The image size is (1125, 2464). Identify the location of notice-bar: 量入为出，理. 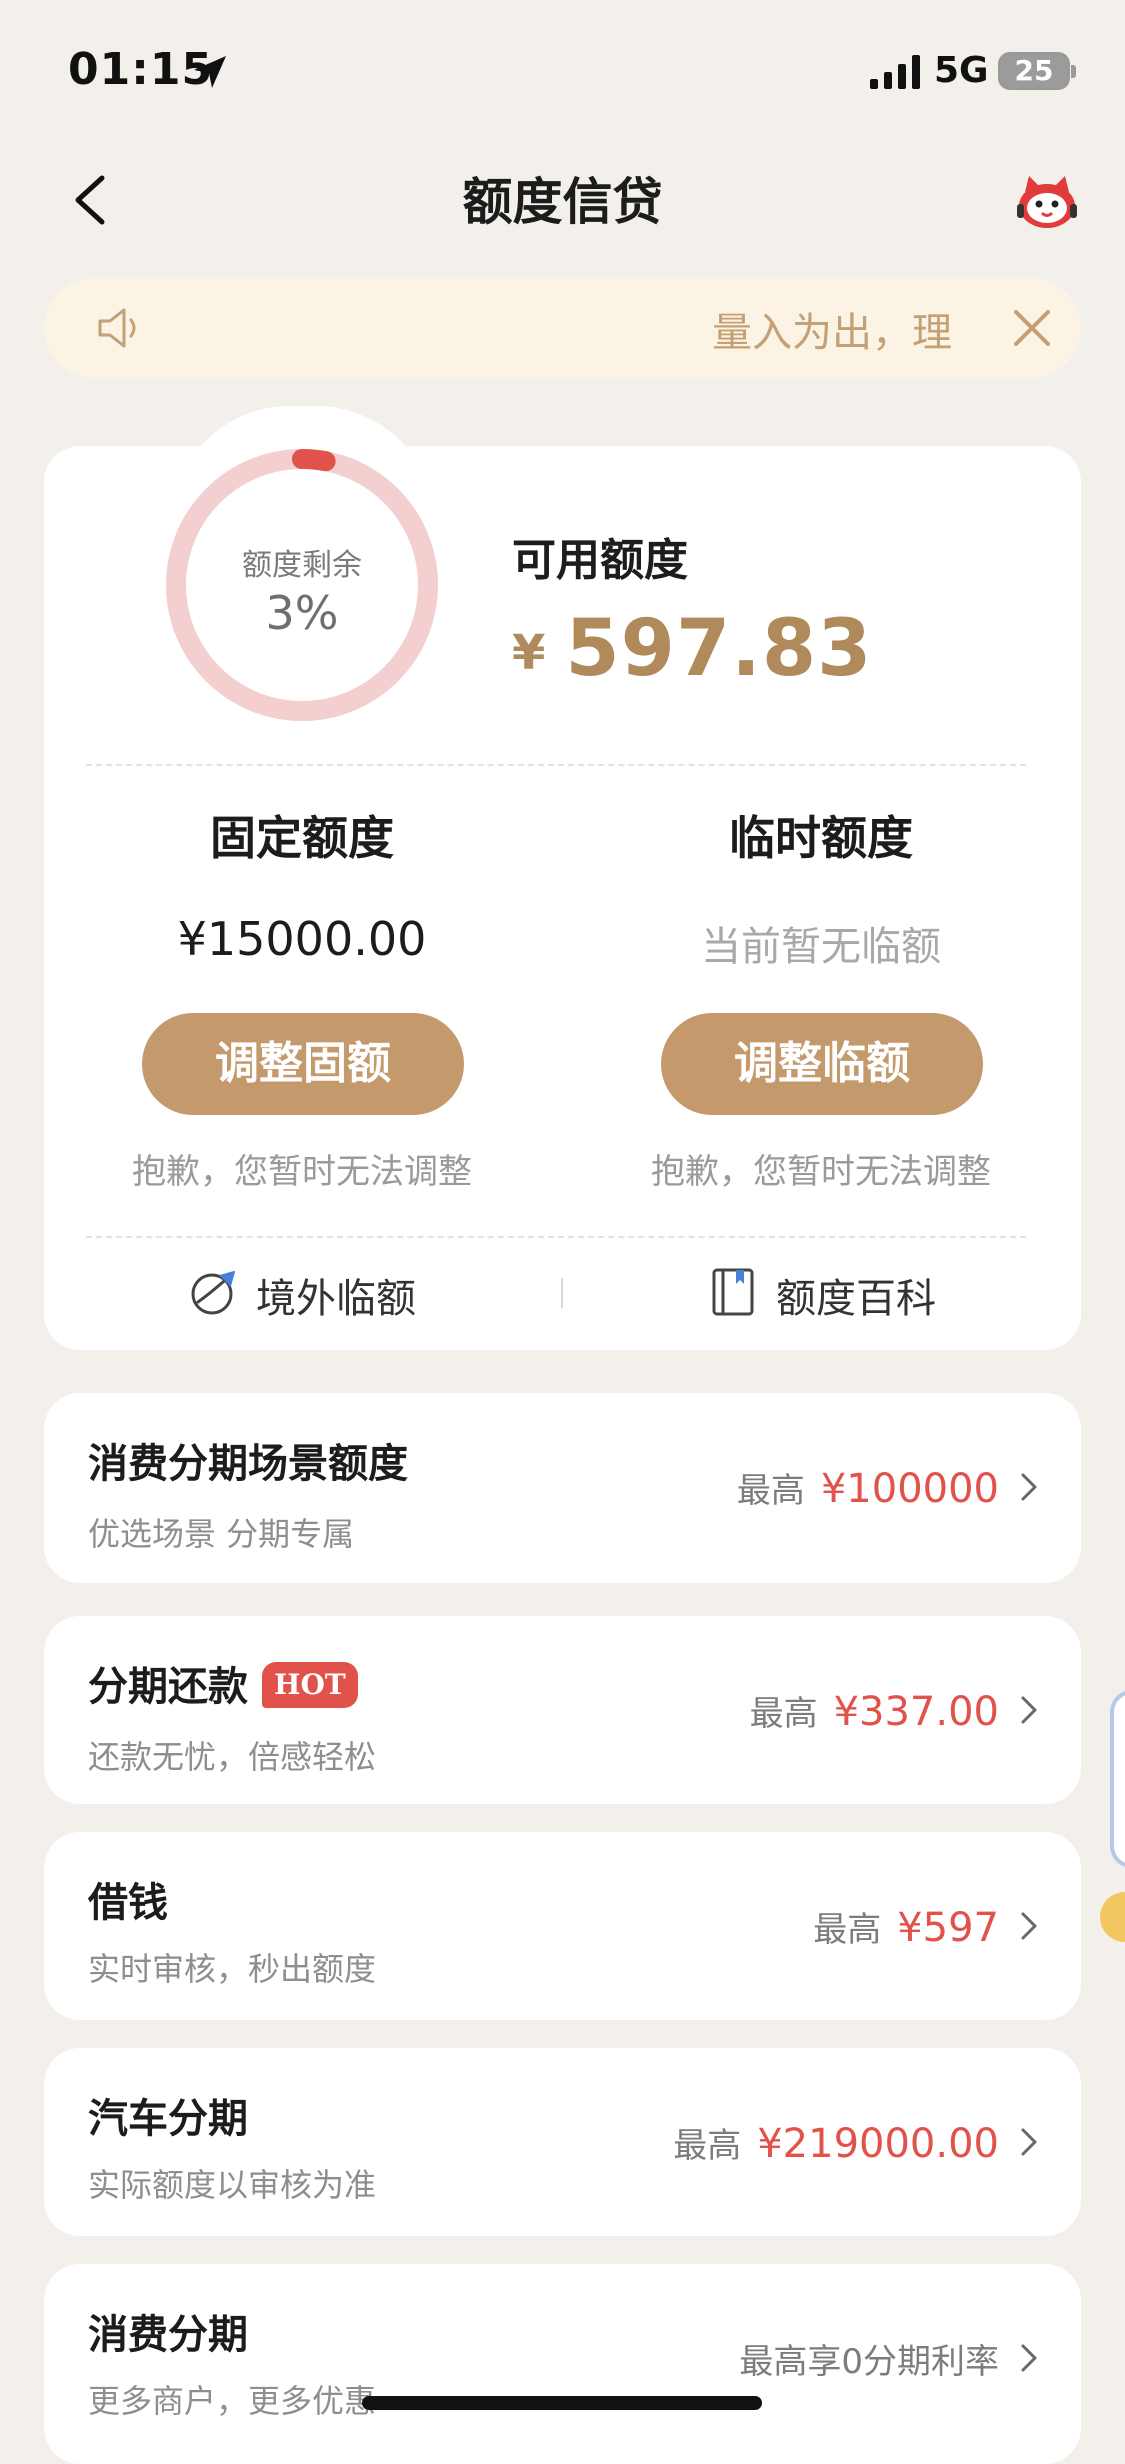
(562, 328).